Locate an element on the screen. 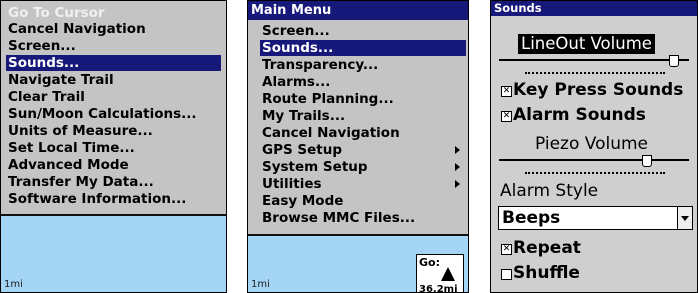 The width and height of the screenshot is (698, 293). alarm-style-label: Alarm Style is located at coordinates (549, 191).